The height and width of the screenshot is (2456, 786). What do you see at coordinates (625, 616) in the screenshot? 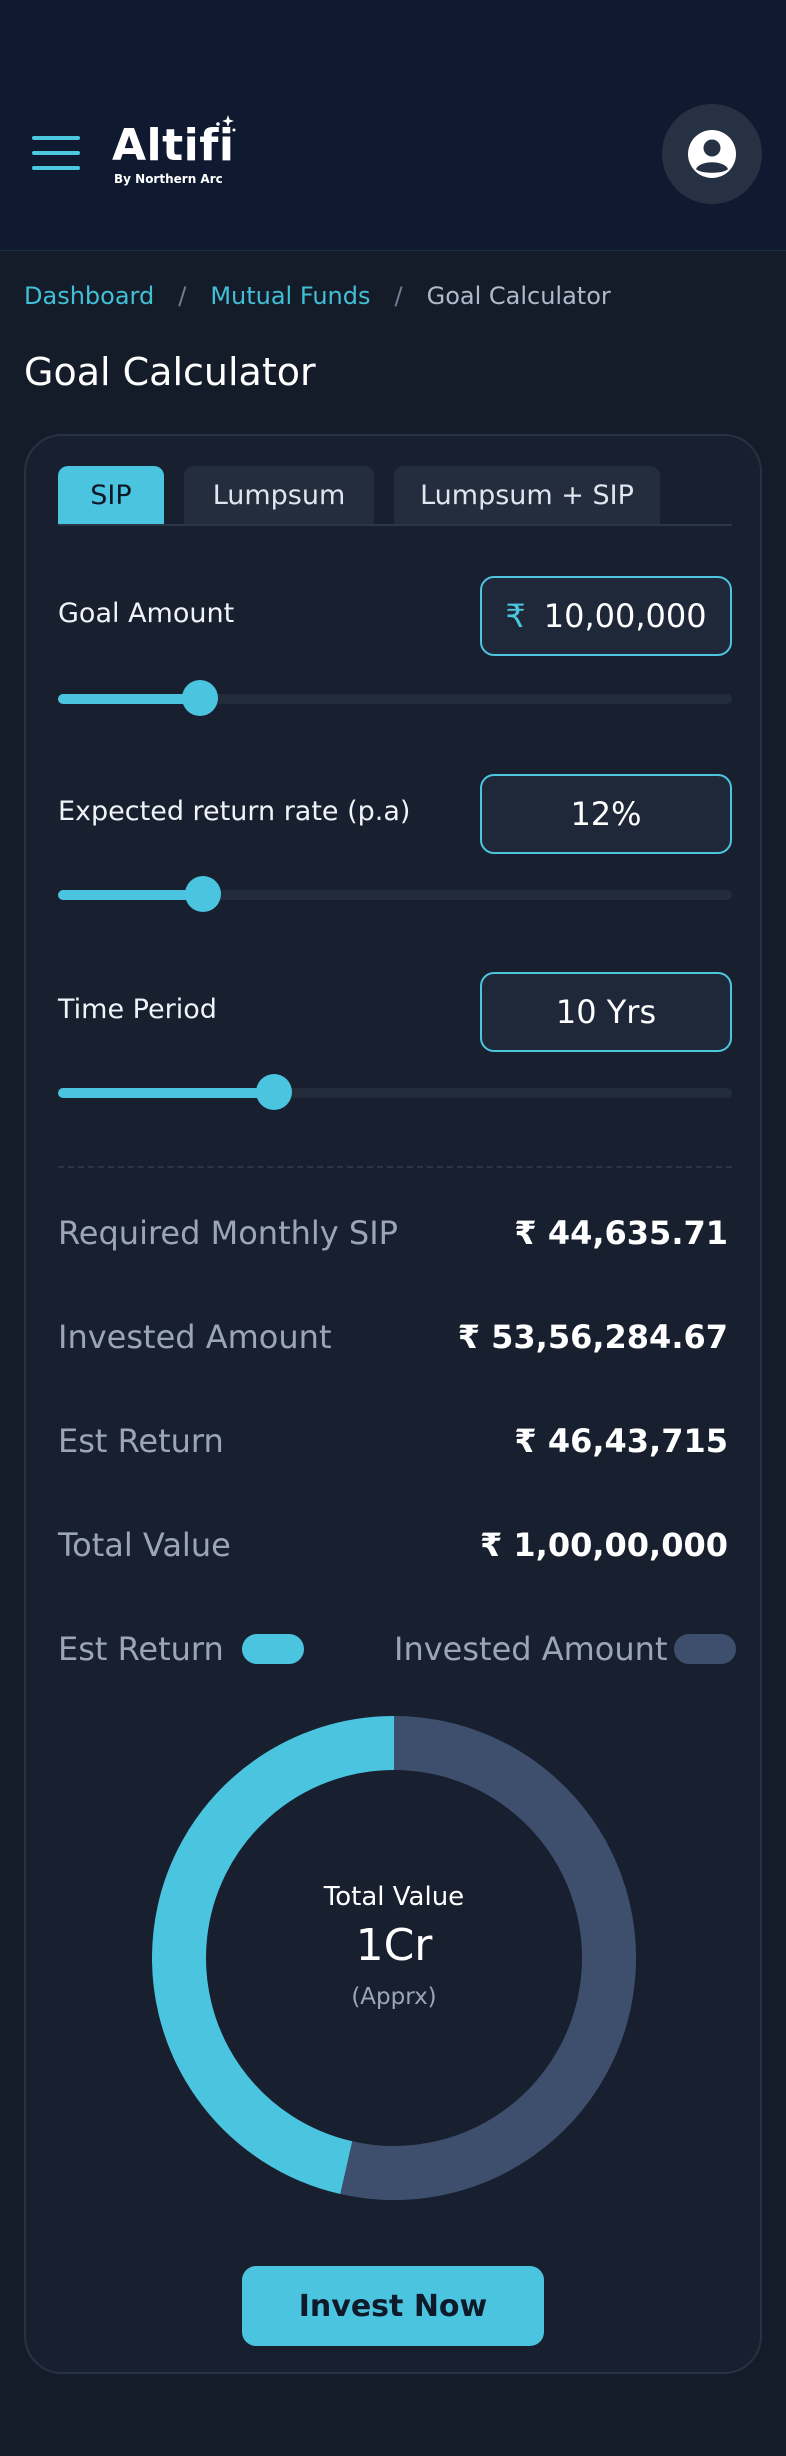
I see `goal-amount-value: 10,00,000` at bounding box center [625, 616].